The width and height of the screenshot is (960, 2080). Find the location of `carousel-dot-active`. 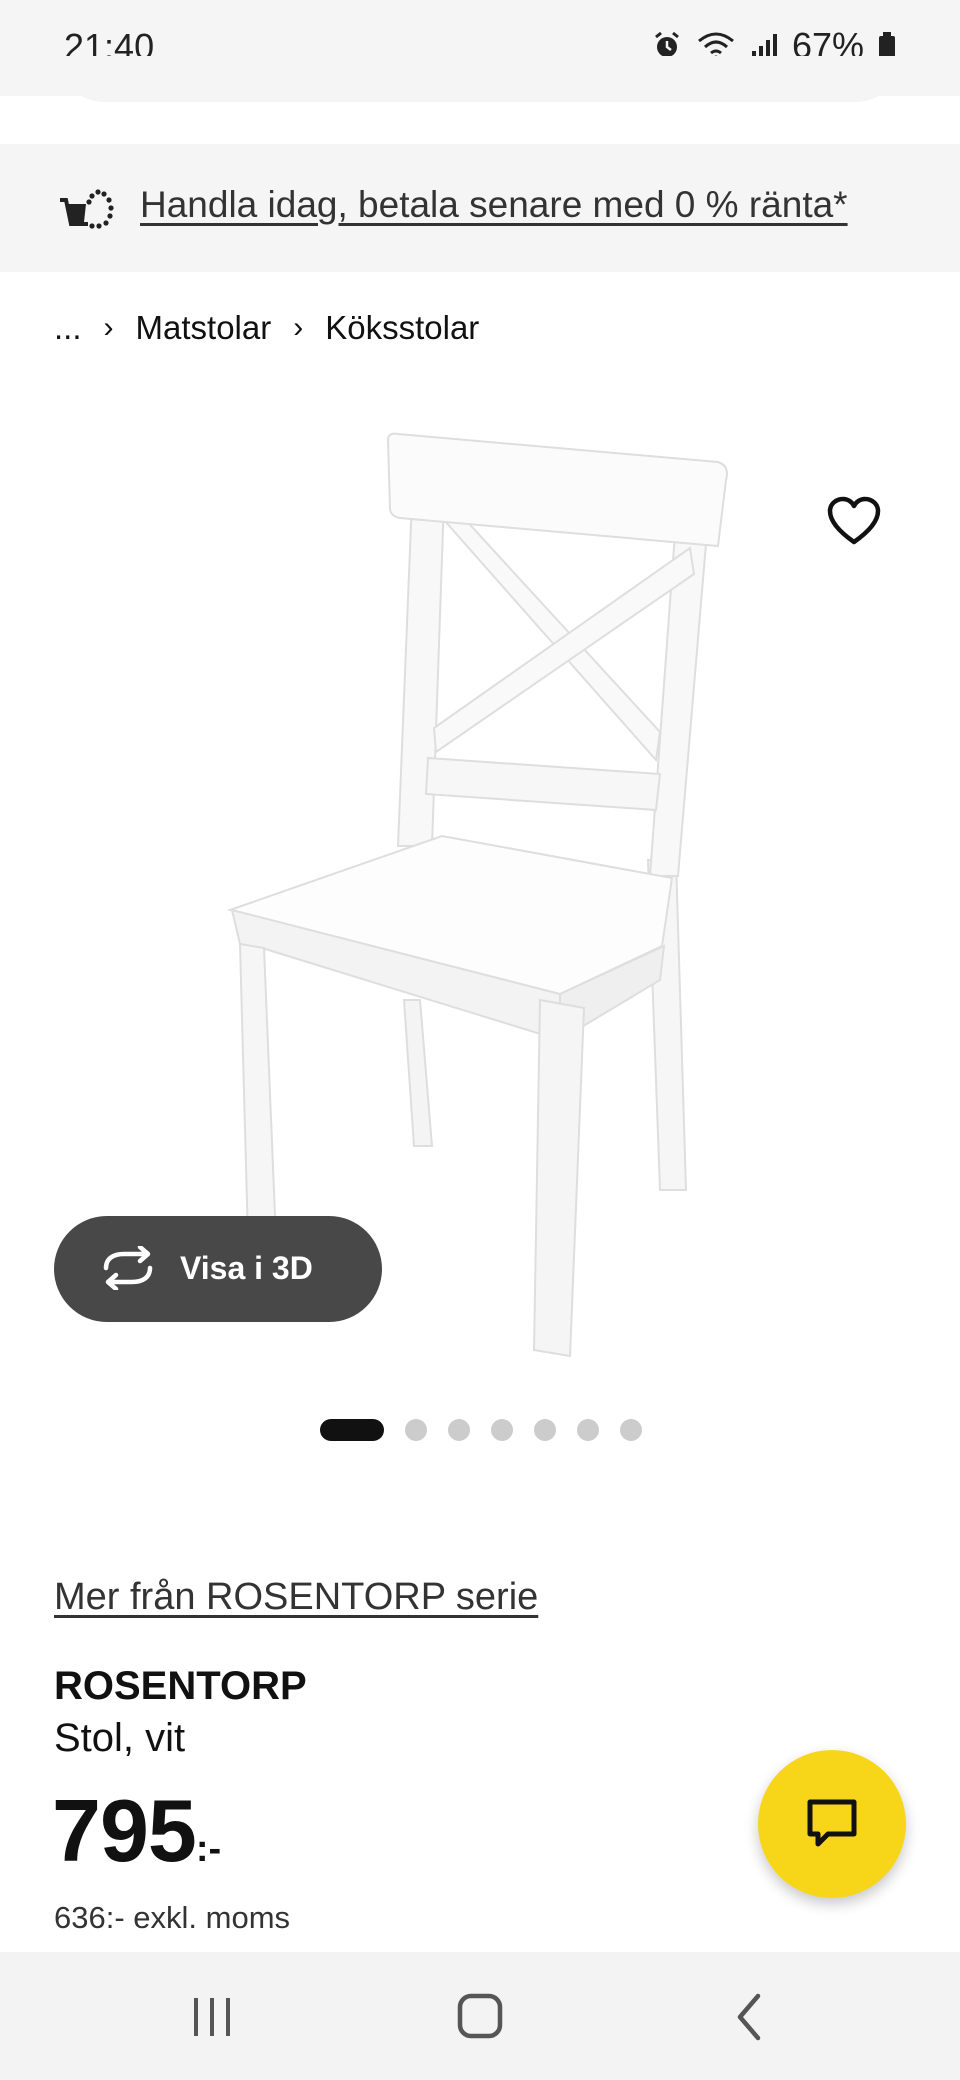

carousel-dot-active is located at coordinates (352, 1430).